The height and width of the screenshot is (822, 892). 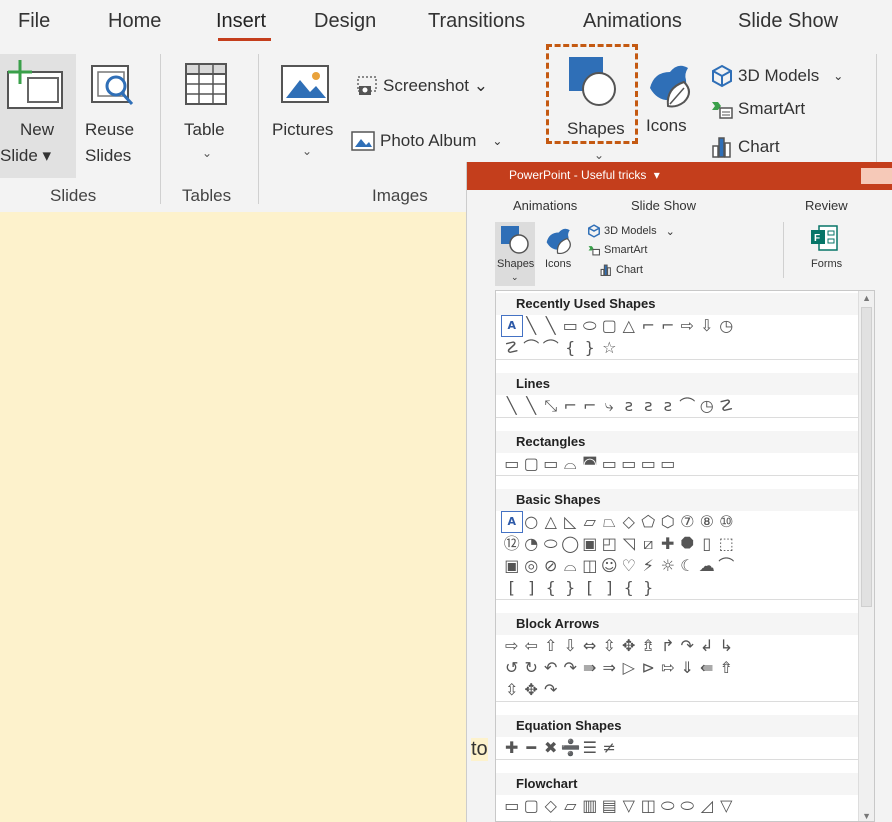 What do you see at coordinates (532, 819) in the screenshot?
I see `shape-option: ▿` at bounding box center [532, 819].